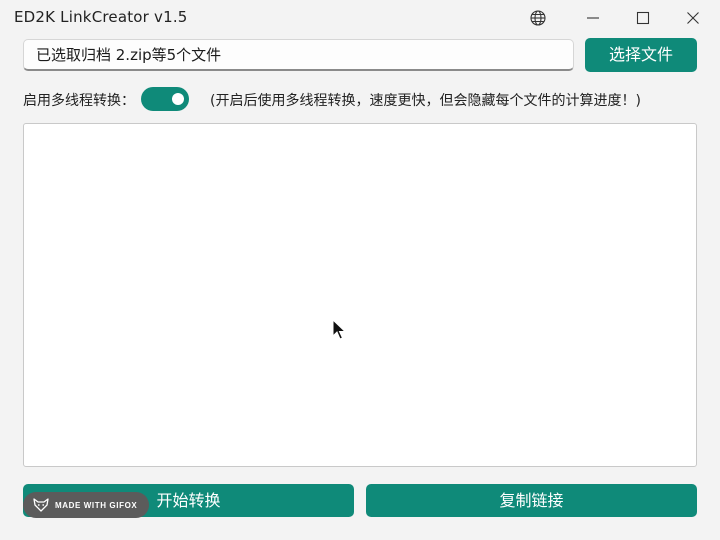  I want to click on close-button, so click(693, 18).